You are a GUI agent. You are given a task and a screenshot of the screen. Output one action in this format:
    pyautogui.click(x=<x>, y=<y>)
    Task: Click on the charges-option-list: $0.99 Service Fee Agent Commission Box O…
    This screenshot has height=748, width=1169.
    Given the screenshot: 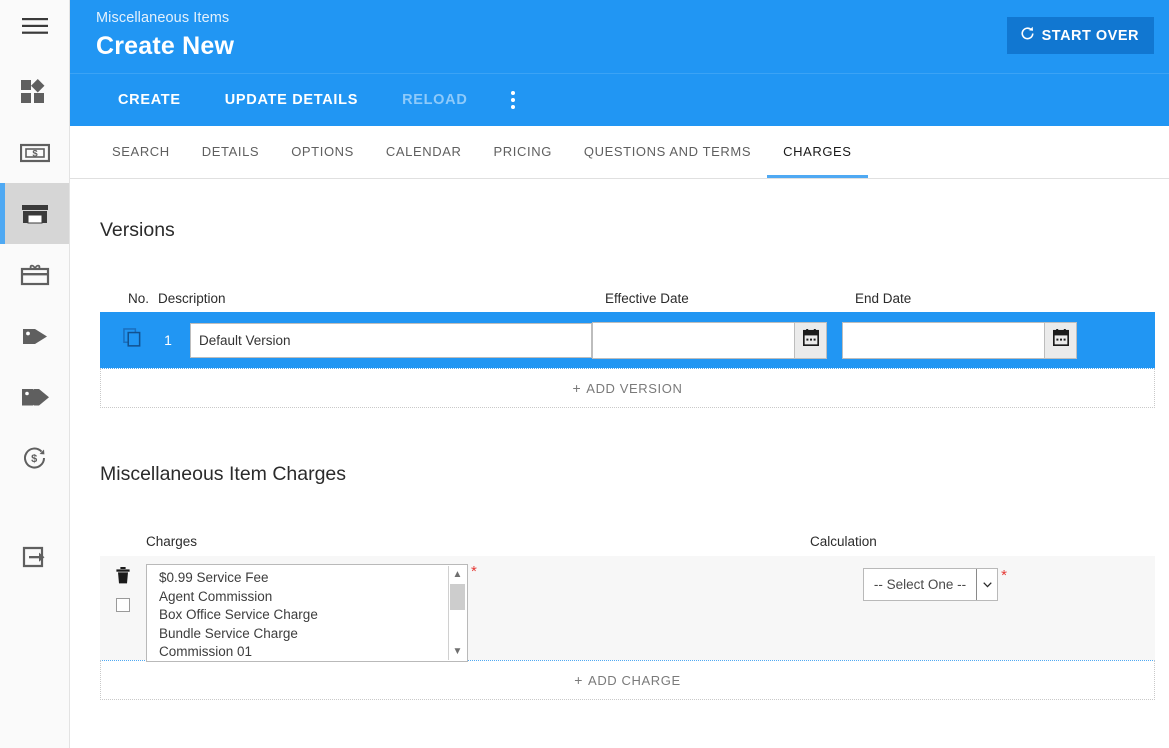 What is the action you would take?
    pyautogui.click(x=307, y=613)
    